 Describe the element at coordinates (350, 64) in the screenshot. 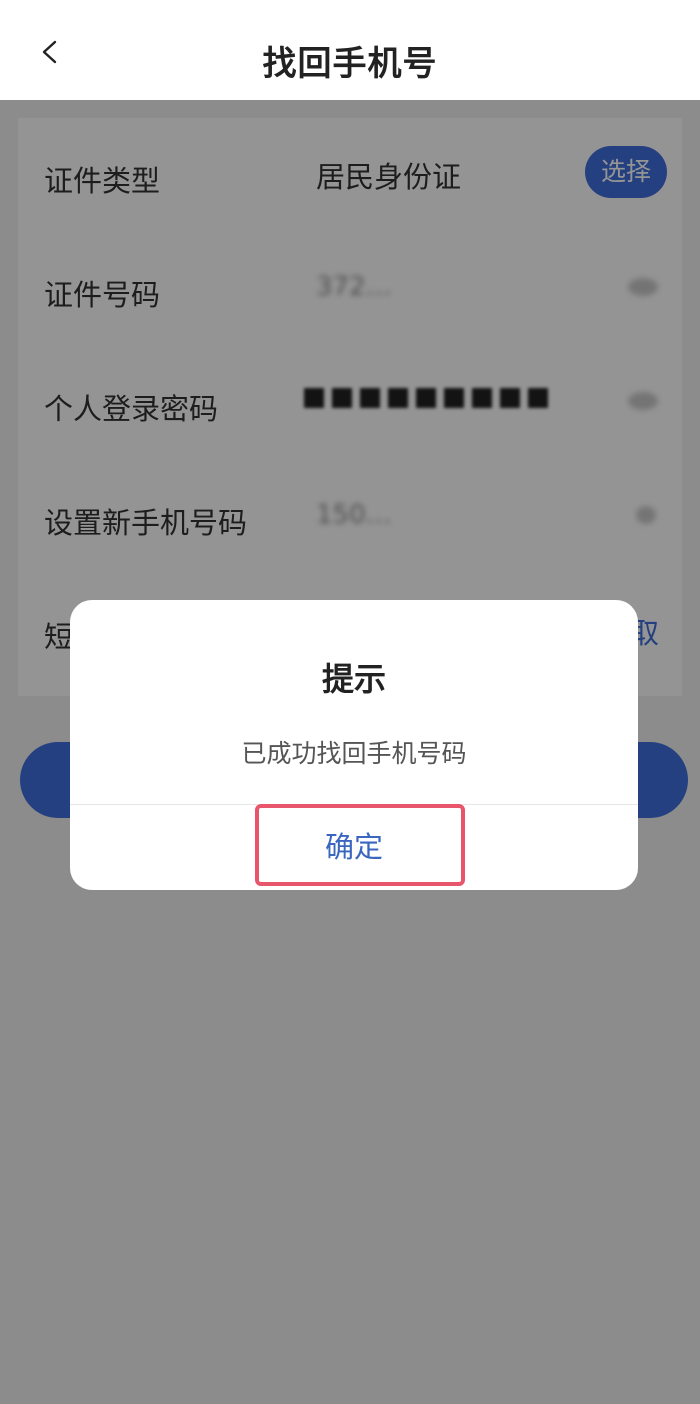

I see `page-title: 找回手机号` at that location.